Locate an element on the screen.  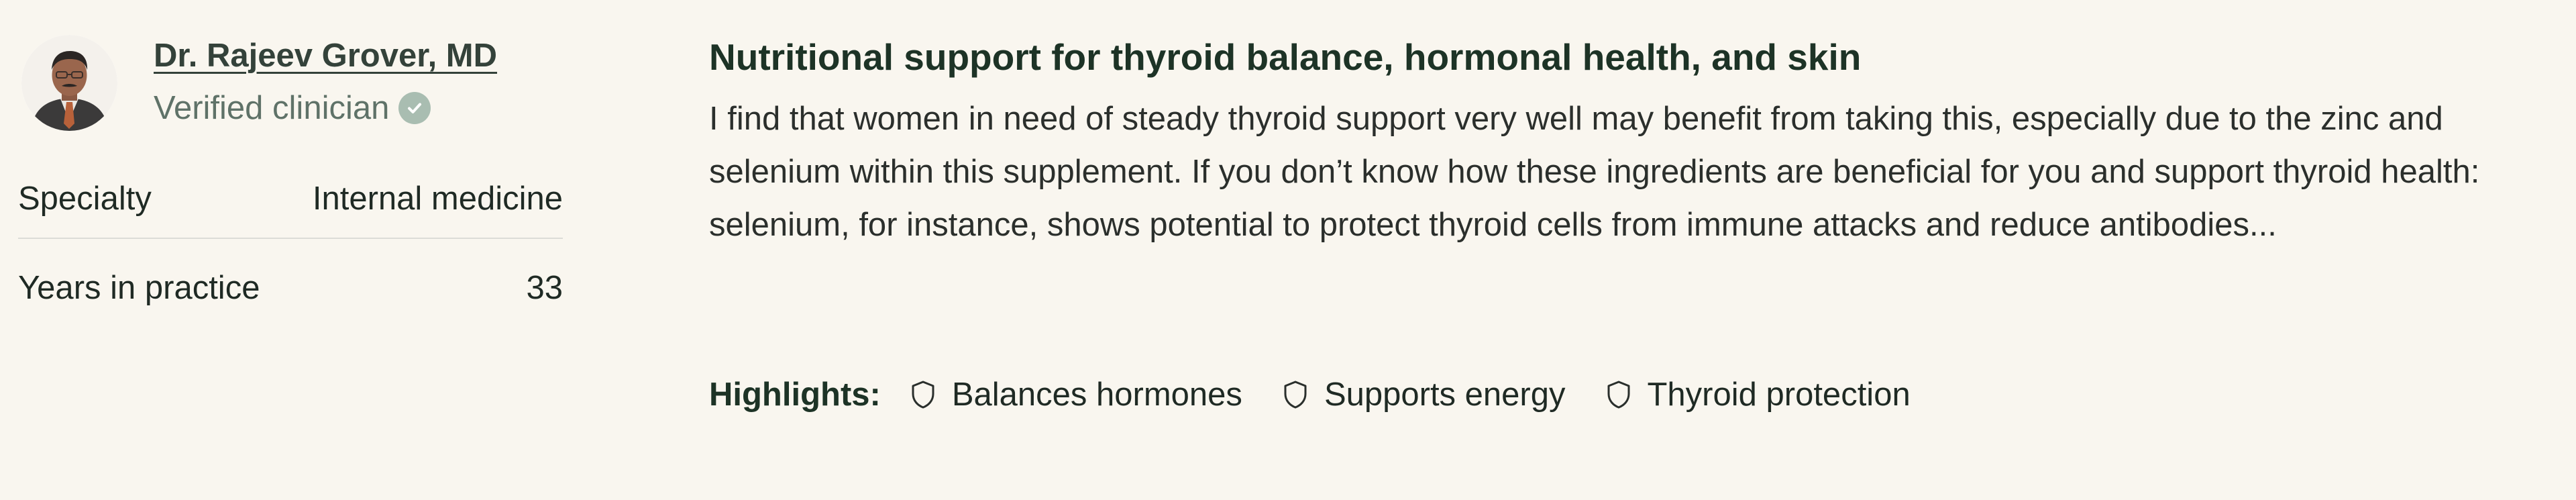
highlight-item: Balances hormones is located at coordinates (1076, 394).